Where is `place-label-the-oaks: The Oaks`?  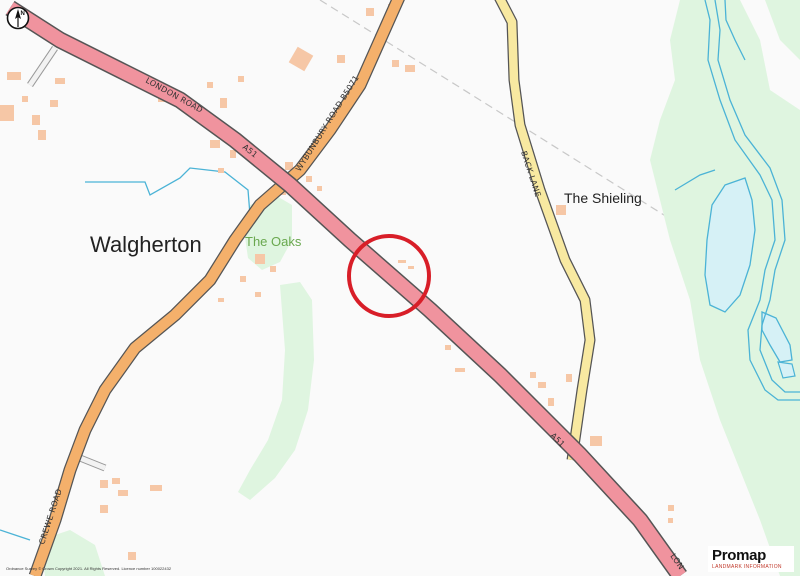
place-label-the-oaks: The Oaks is located at coordinates (273, 241).